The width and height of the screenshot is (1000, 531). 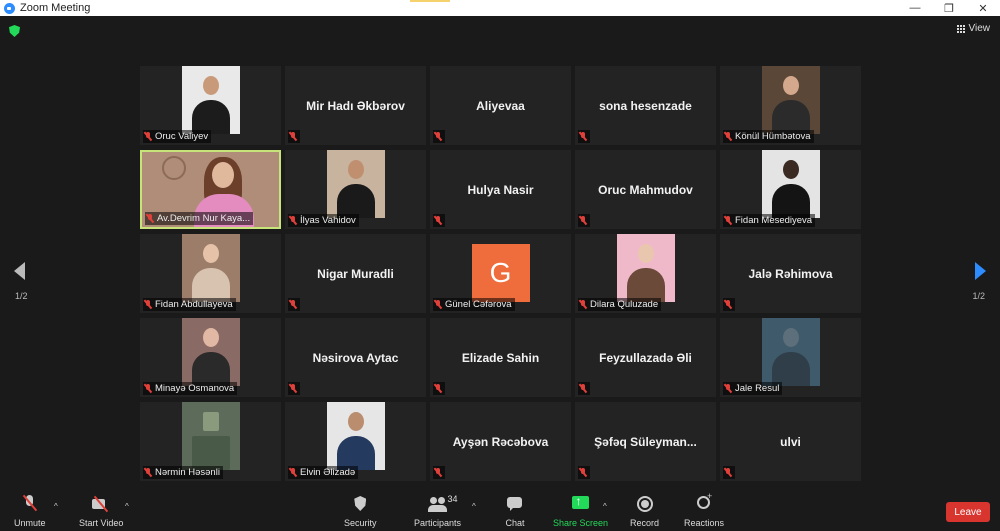 I want to click on reactions-button: Reactions, so click(x=704, y=509).